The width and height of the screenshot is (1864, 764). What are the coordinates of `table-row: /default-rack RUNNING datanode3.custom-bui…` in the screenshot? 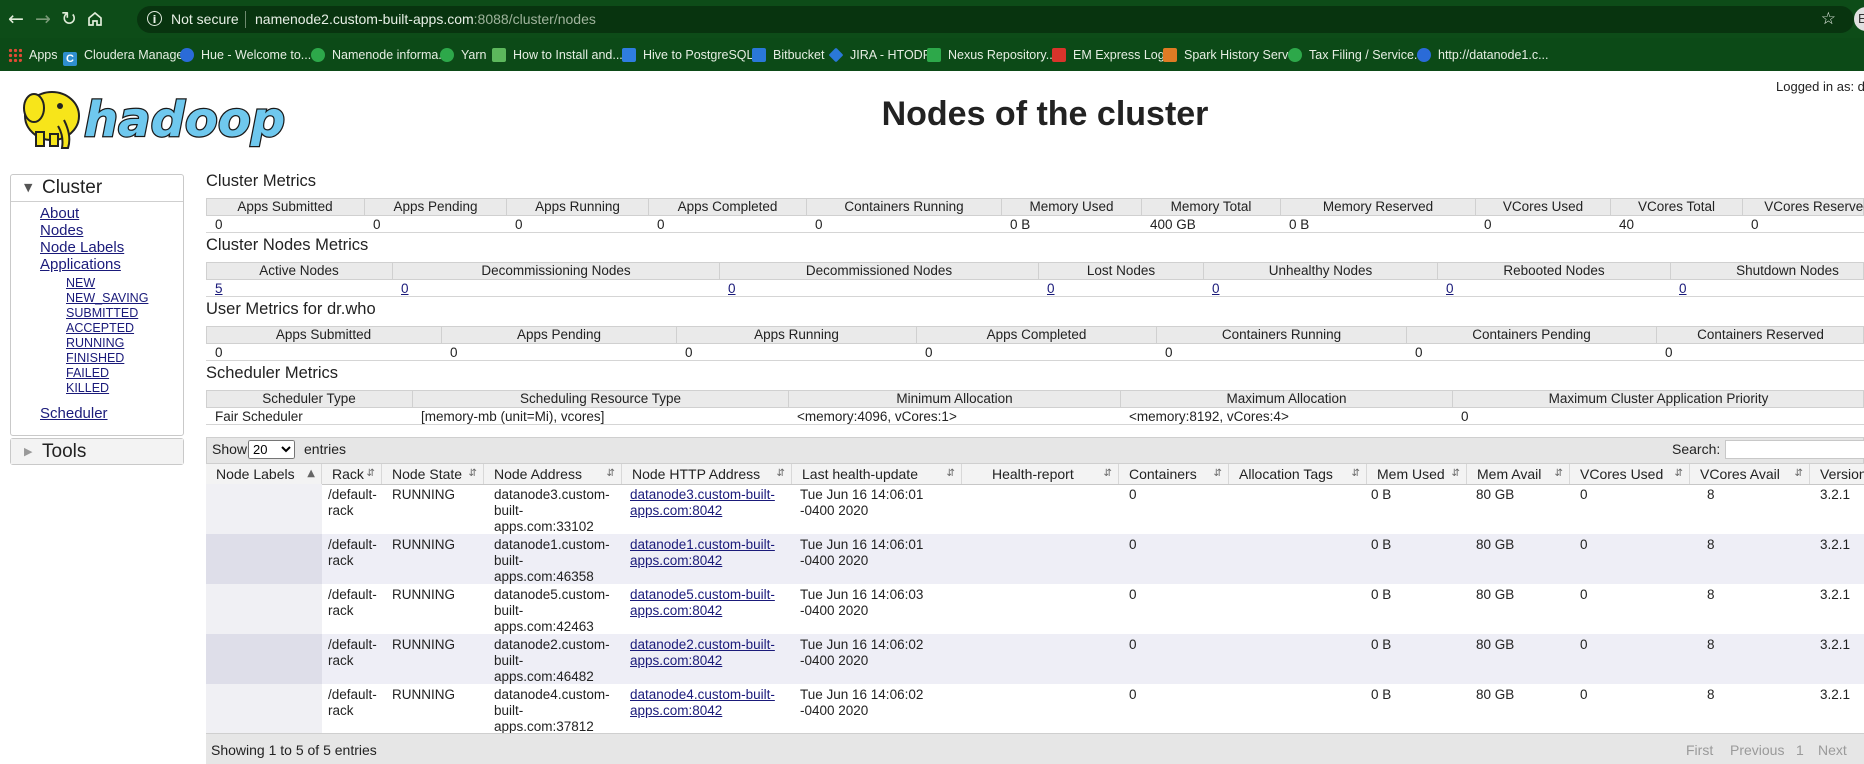 It's located at (1035, 509).